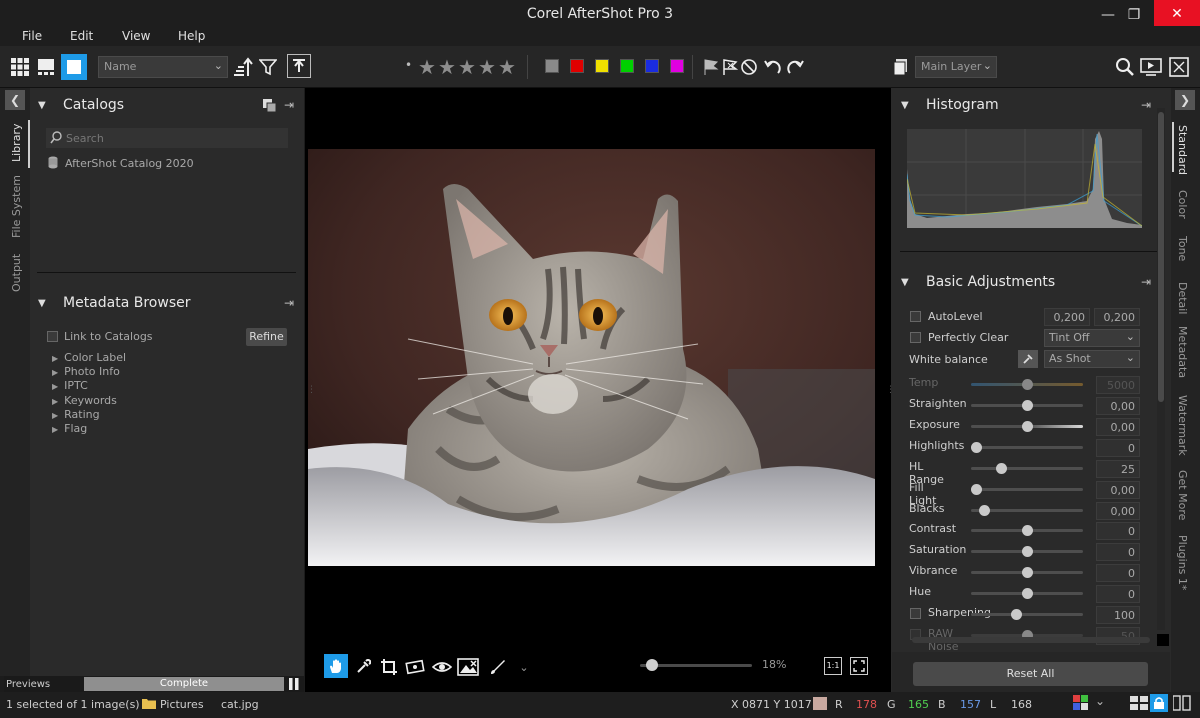 The width and height of the screenshot is (1200, 718). What do you see at coordinates (1027, 405) in the screenshot?
I see `slider-knob-straighten` at bounding box center [1027, 405].